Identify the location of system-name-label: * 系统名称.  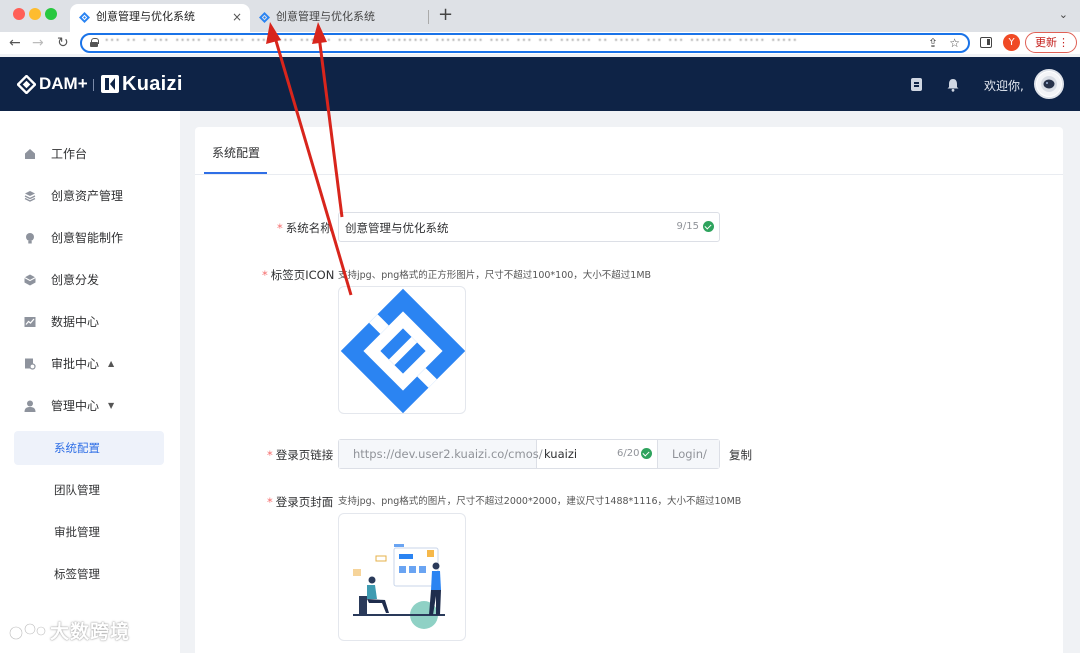
(304, 228).